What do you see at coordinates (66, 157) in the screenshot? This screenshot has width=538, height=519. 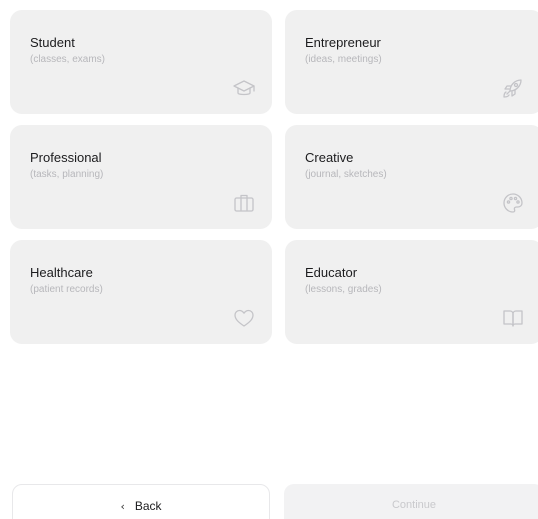 I see `option-title: Professional` at bounding box center [66, 157].